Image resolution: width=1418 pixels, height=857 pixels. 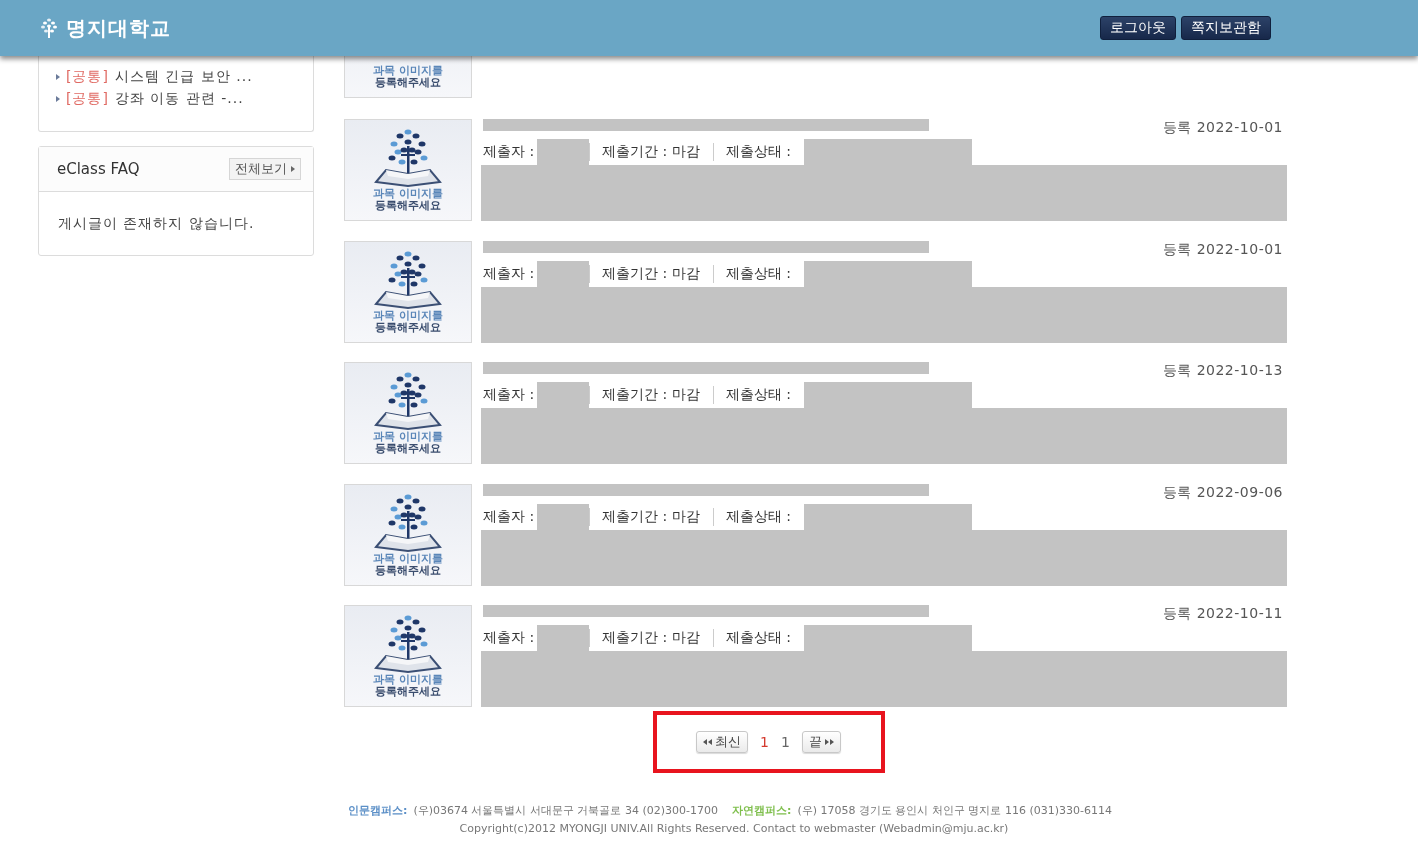 What do you see at coordinates (156, 223) in the screenshot?
I see `empty-message: 게시글이 존재하지 않습니다.` at bounding box center [156, 223].